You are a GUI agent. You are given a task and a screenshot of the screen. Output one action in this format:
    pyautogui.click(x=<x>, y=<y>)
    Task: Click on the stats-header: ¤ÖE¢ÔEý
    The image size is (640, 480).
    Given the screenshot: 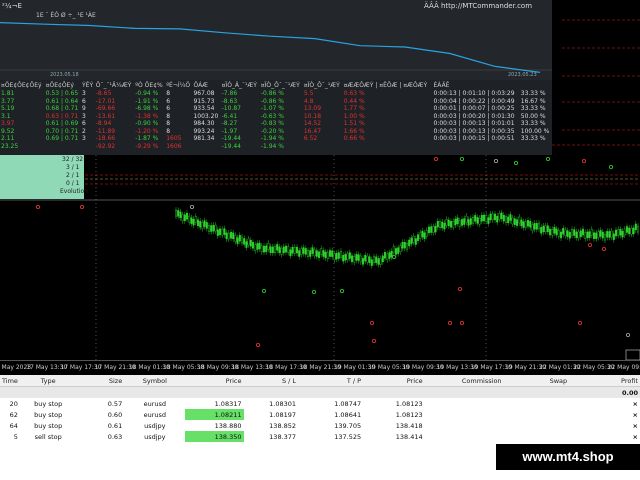 What is the action you would take?
    pyautogui.click(x=59, y=86)
    